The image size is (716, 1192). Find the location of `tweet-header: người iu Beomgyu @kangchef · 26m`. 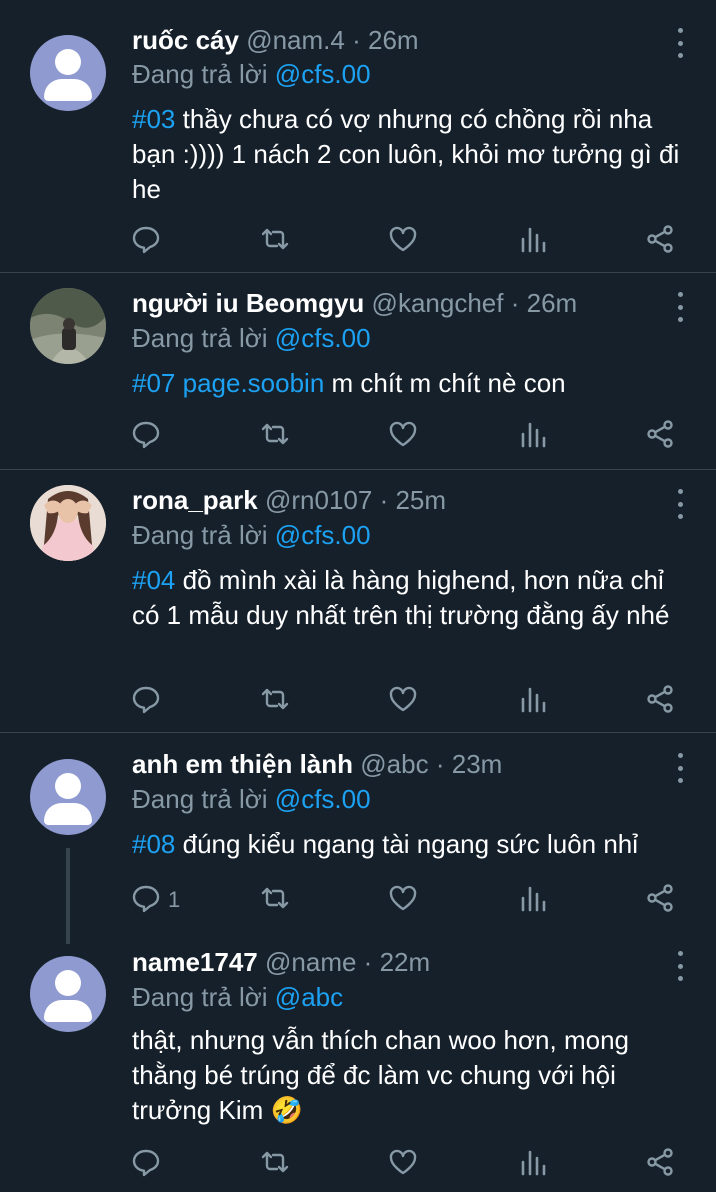

tweet-header: người iu Beomgyu @kangchef · 26m is located at coordinates (354, 303).